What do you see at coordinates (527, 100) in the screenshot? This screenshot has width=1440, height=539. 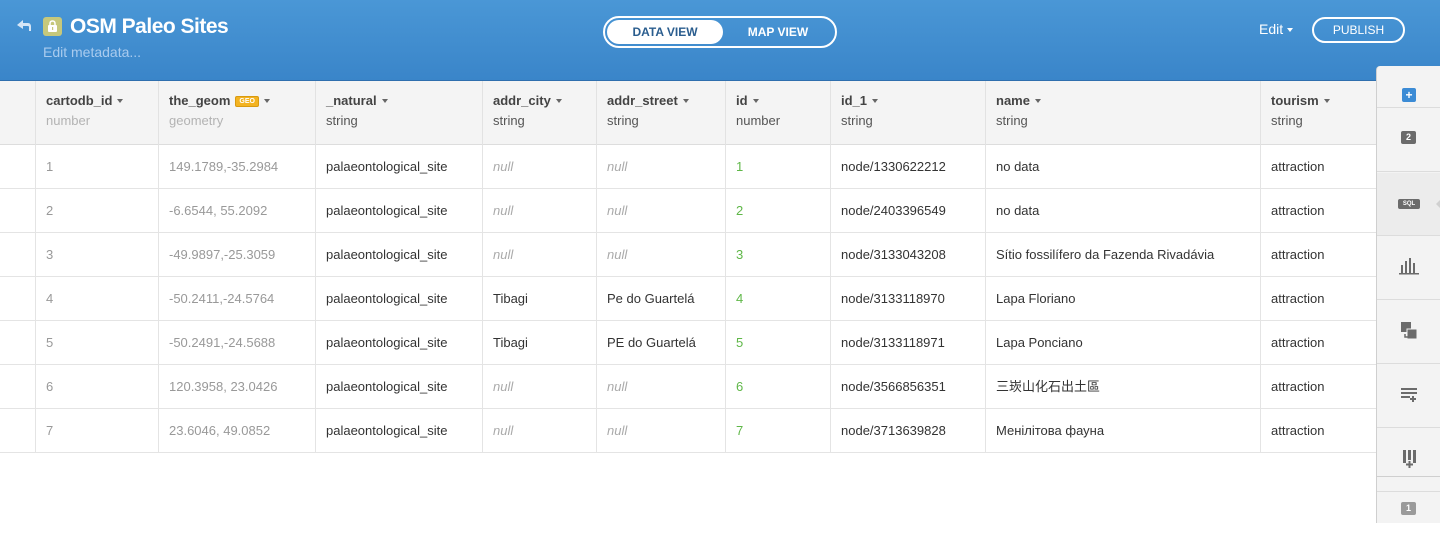 I see `column-name: addr_city` at bounding box center [527, 100].